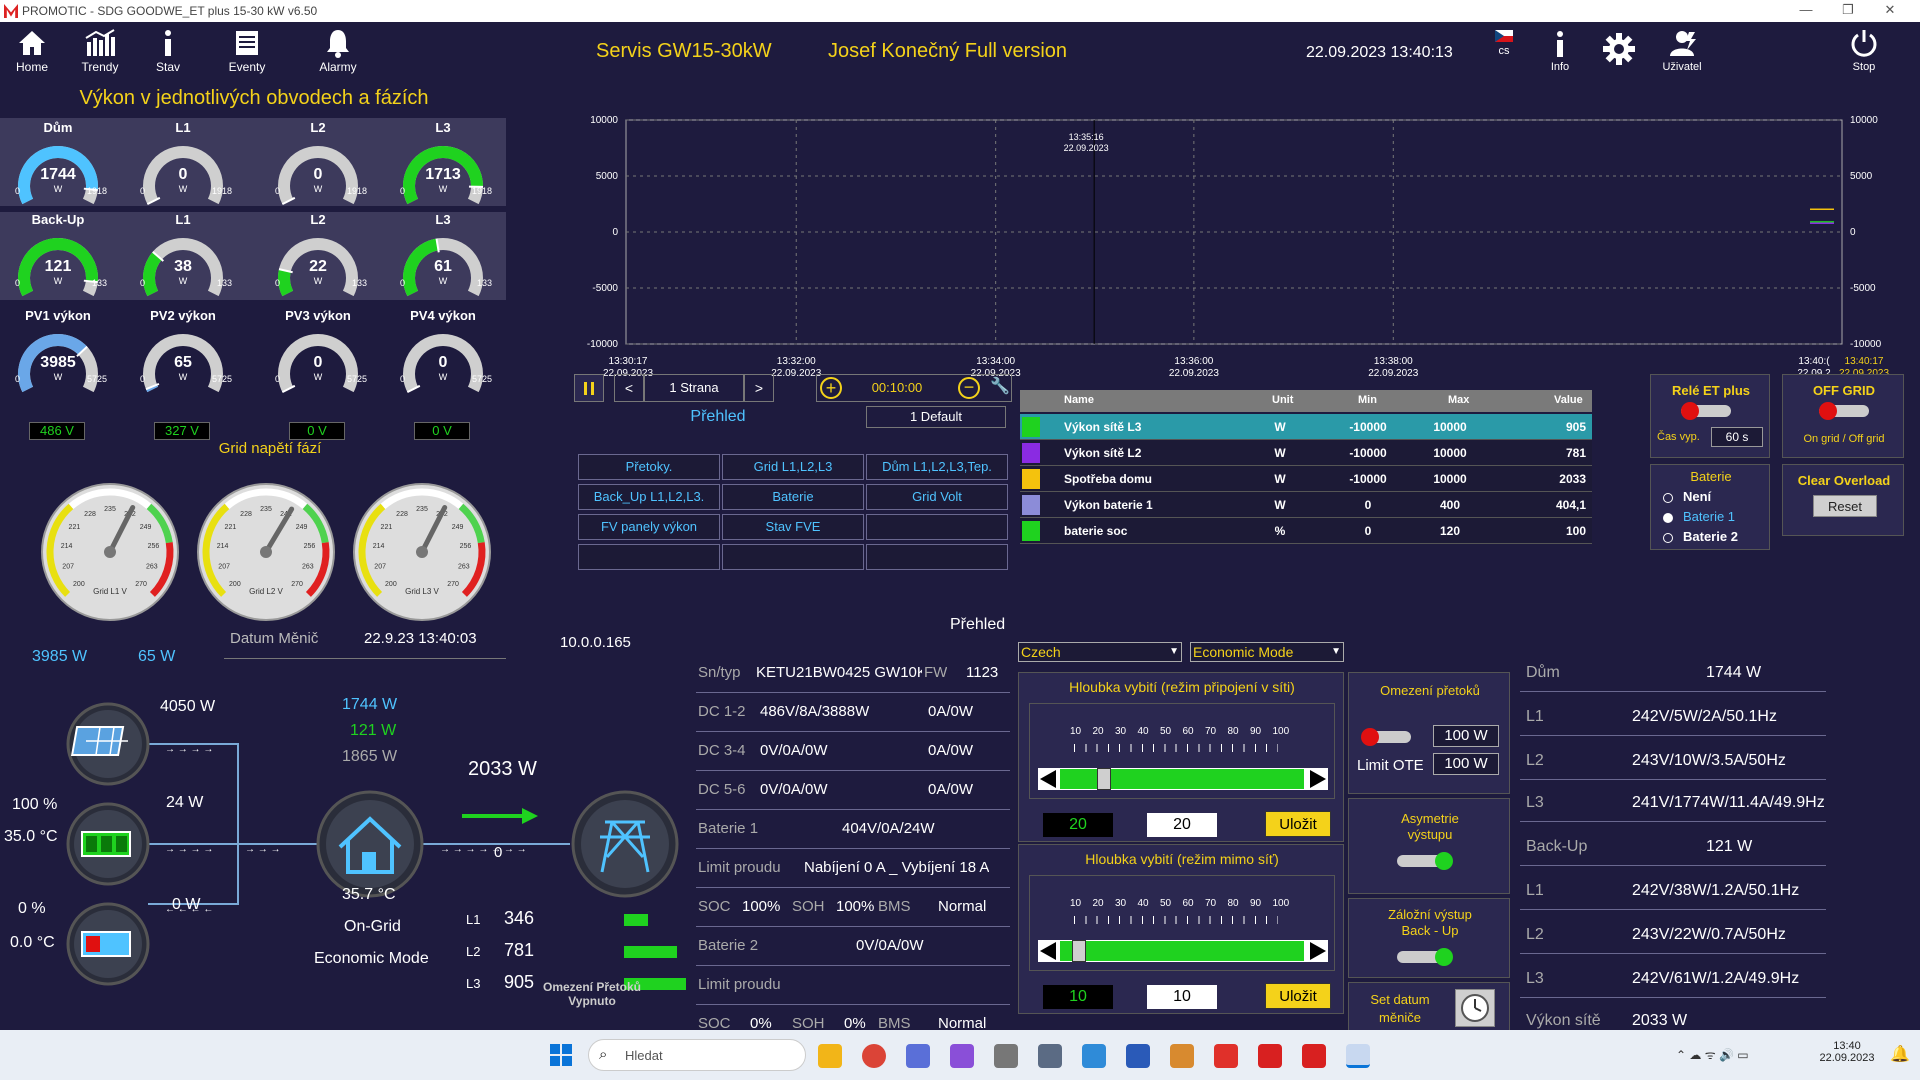 This screenshot has width=1920, height=1080. What do you see at coordinates (1712, 1054) in the screenshot?
I see `tray-icons: ⌃ ☁ ᯤ 🔊 ▭` at bounding box center [1712, 1054].